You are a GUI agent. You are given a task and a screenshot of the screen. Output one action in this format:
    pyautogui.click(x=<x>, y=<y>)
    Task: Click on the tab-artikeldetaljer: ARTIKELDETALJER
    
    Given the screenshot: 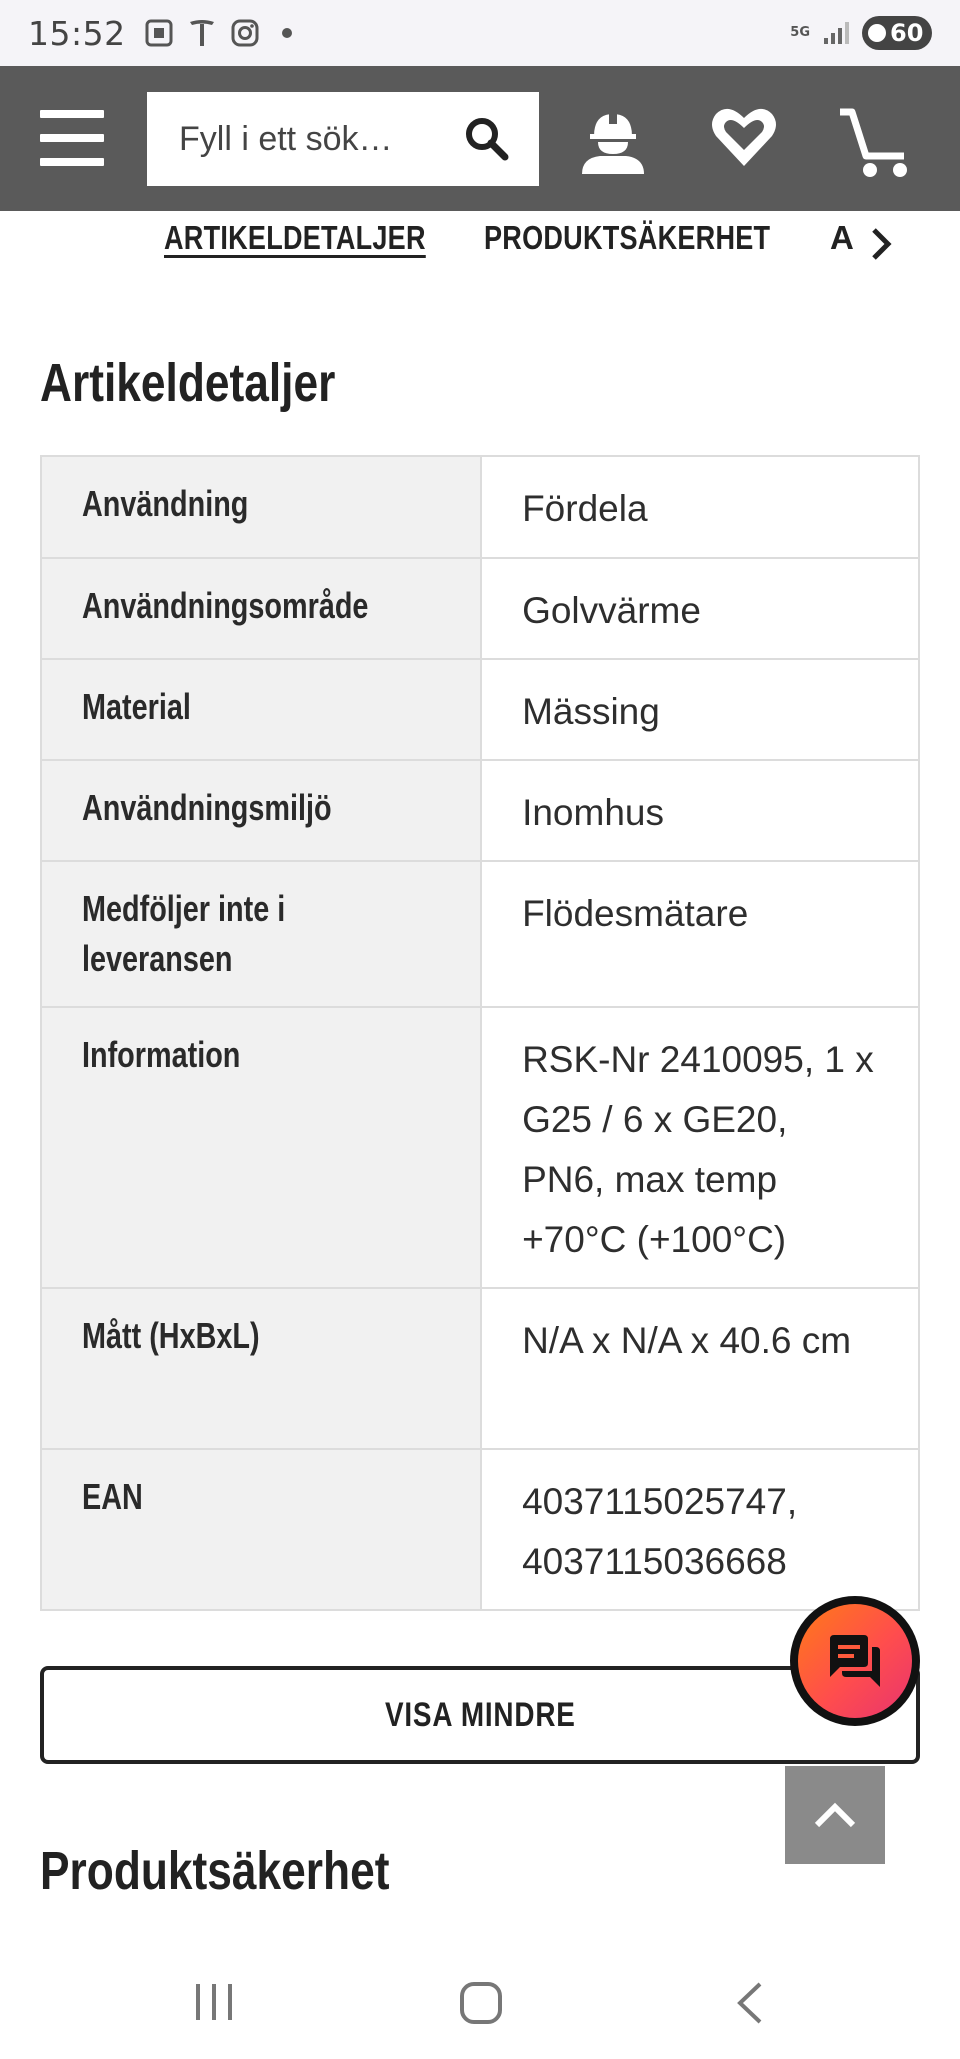 What is the action you would take?
    pyautogui.click(x=295, y=238)
    